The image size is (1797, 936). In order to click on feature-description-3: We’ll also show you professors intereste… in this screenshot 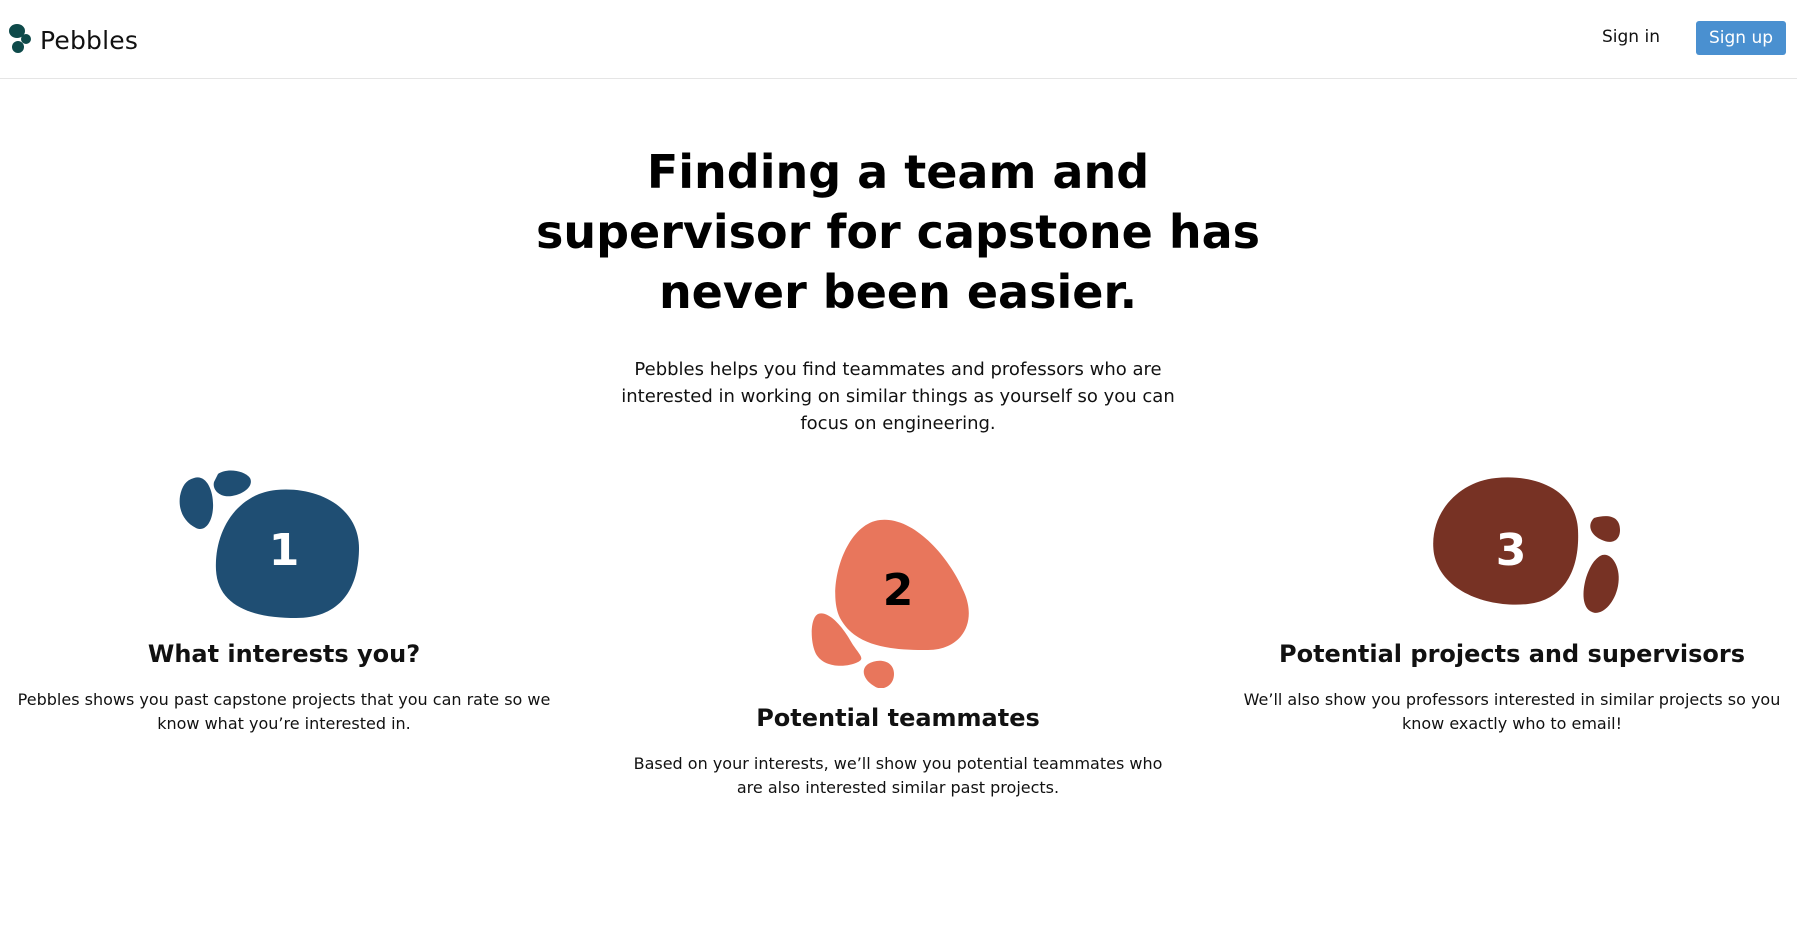, I will do `click(1512, 711)`.